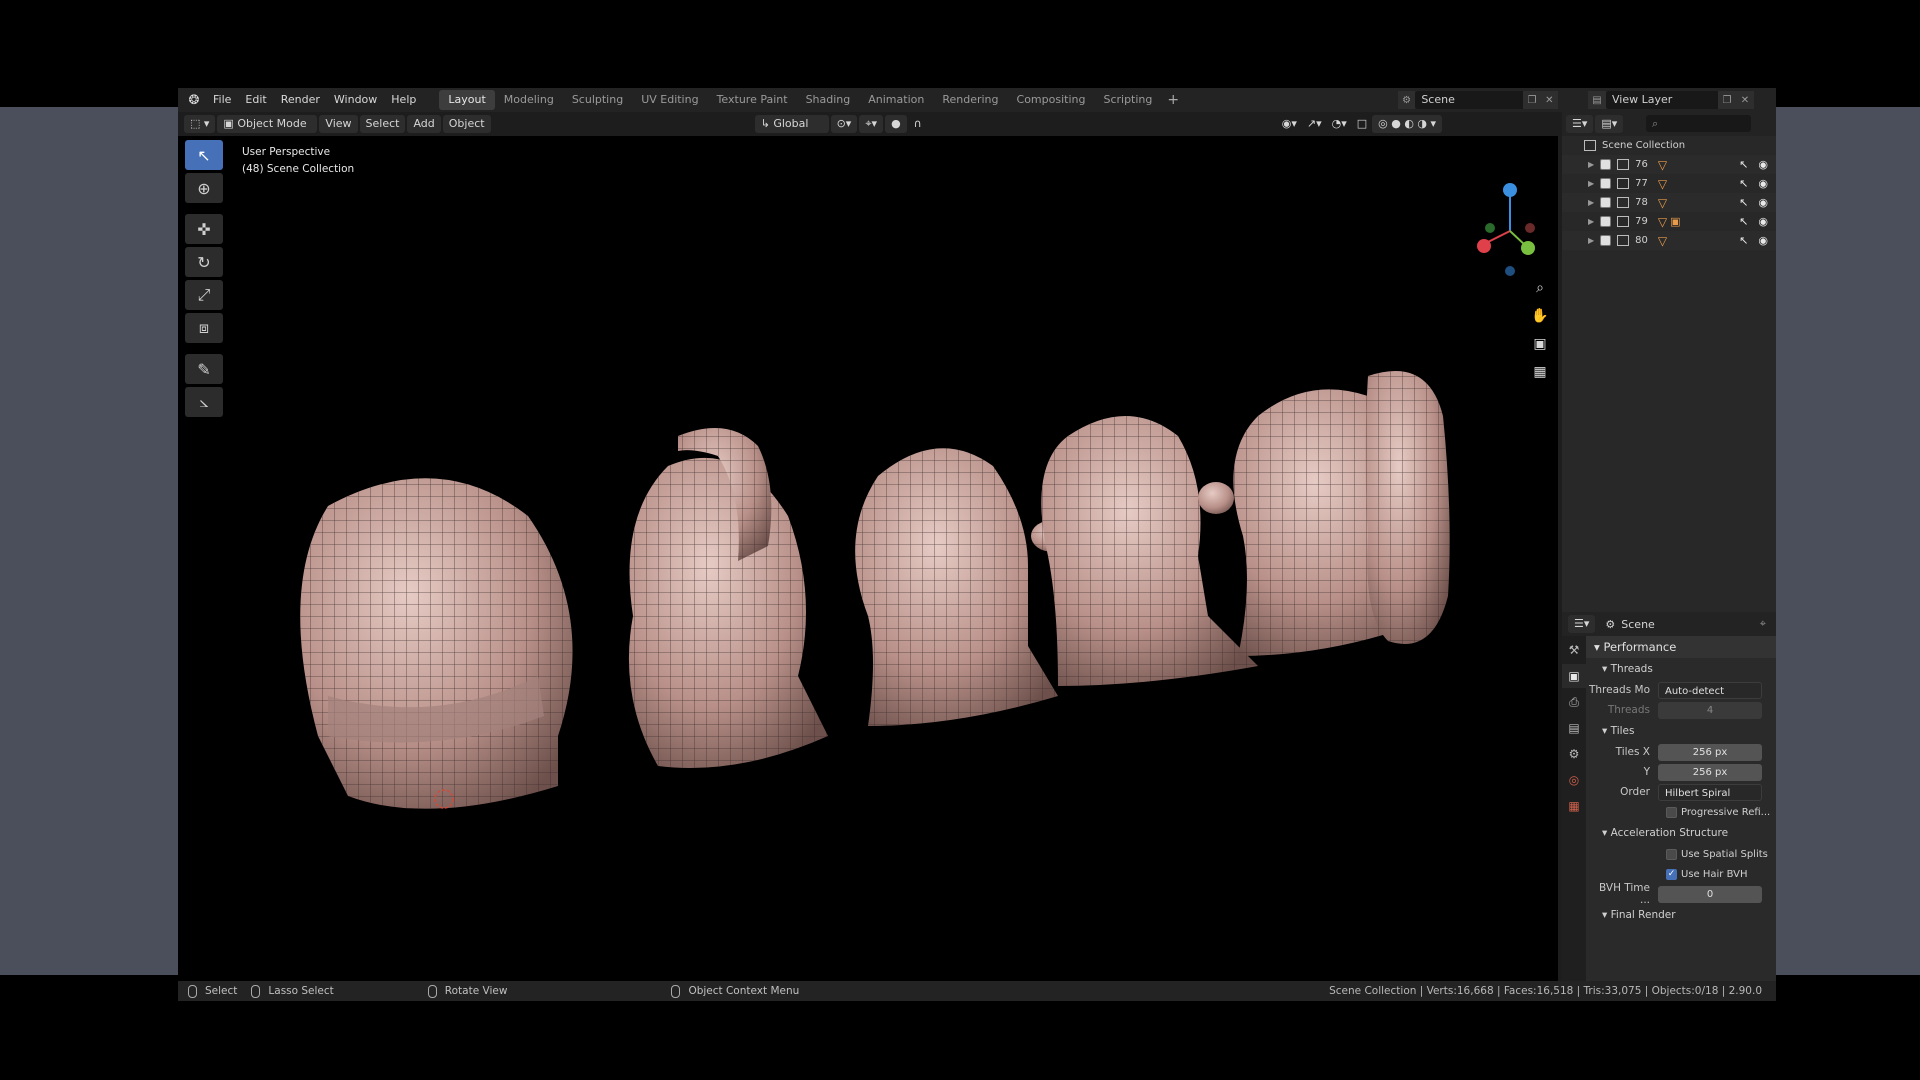  I want to click on tiles-y-field: 256 px, so click(1710, 772).